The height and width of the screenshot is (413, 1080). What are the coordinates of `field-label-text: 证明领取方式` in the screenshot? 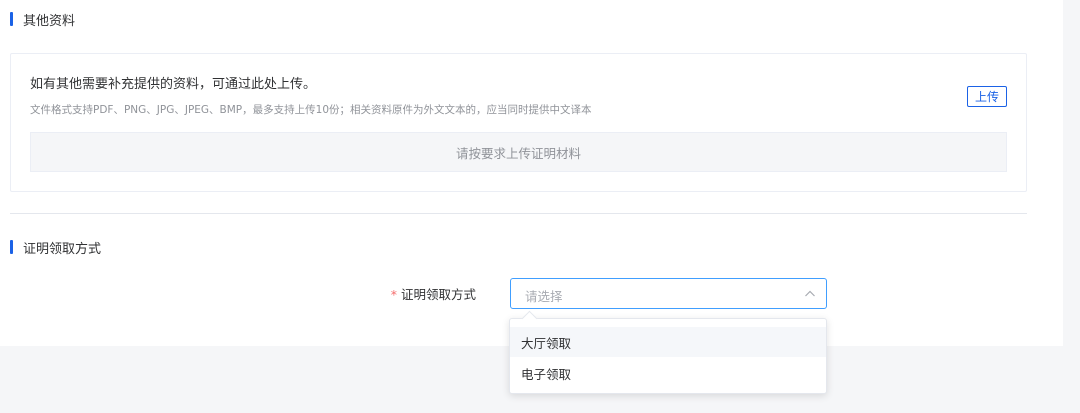 It's located at (438, 294).